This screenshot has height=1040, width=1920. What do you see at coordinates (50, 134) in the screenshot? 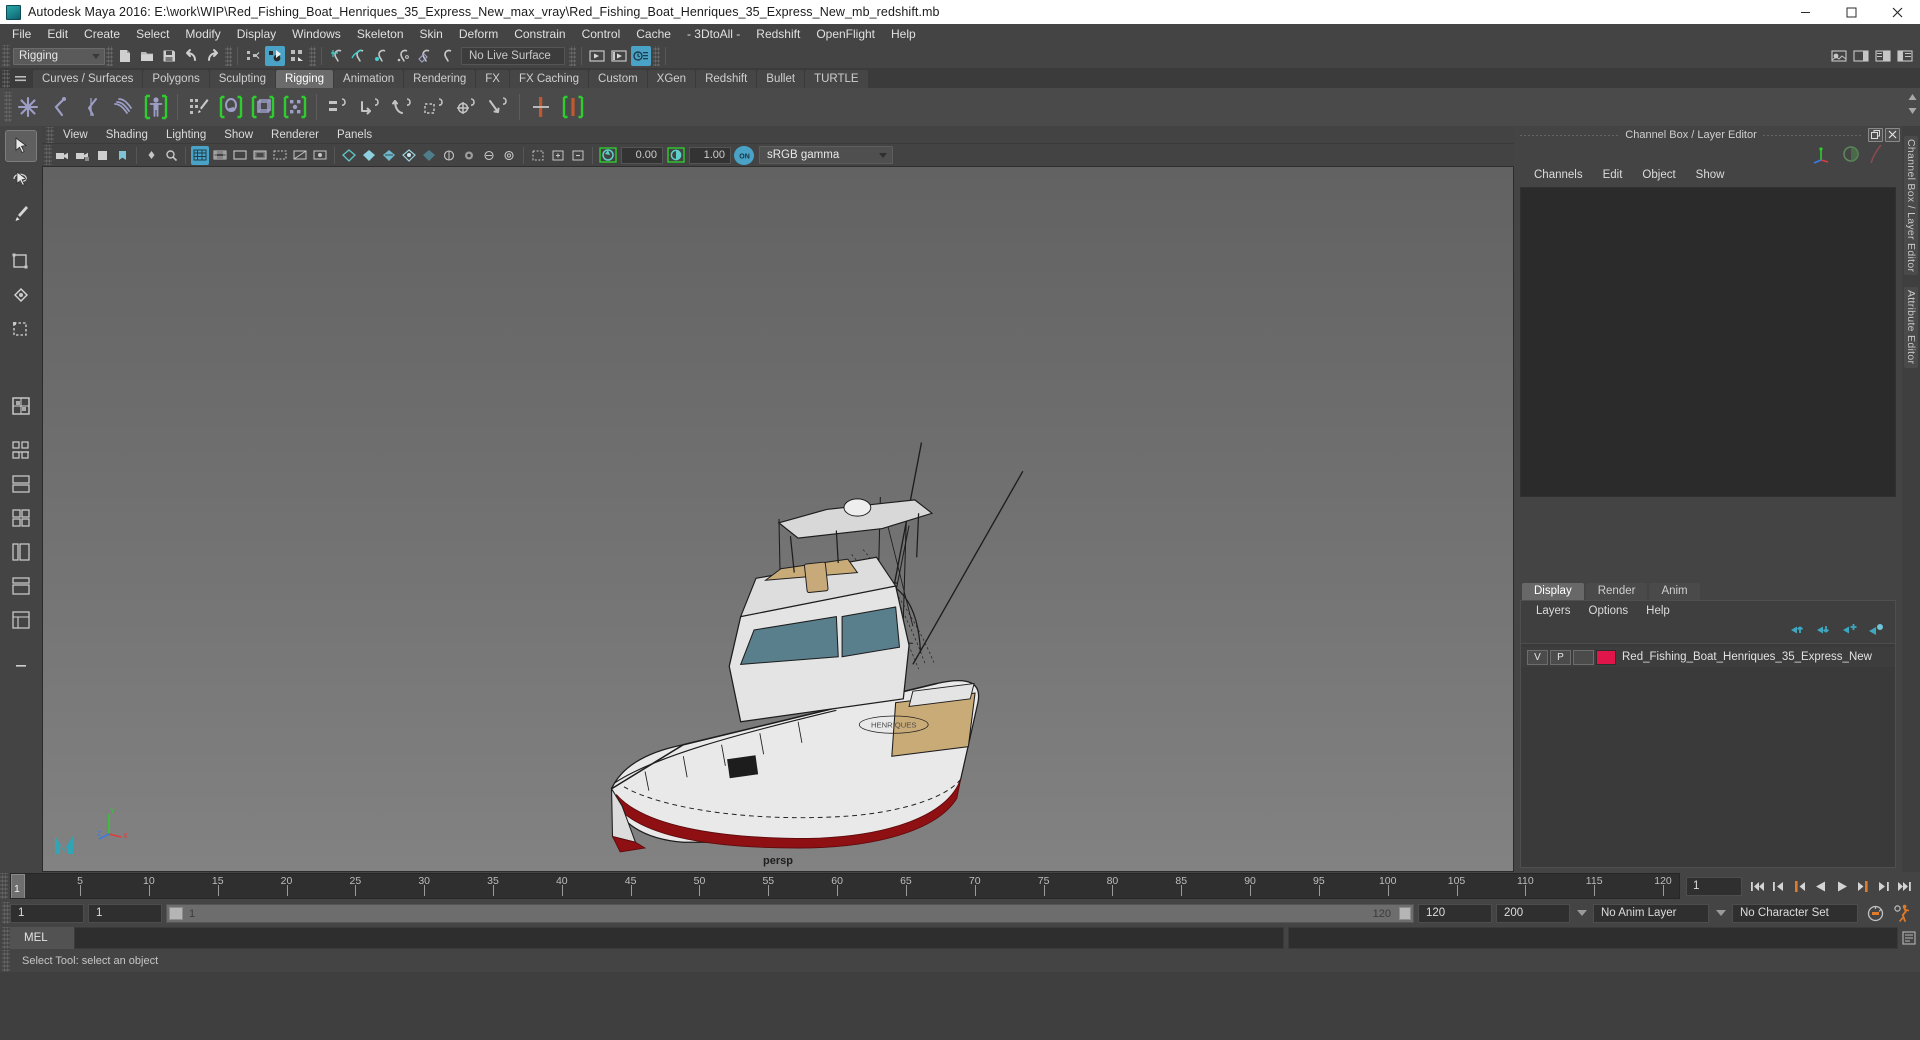
I see `viewport-menu-grip` at bounding box center [50, 134].